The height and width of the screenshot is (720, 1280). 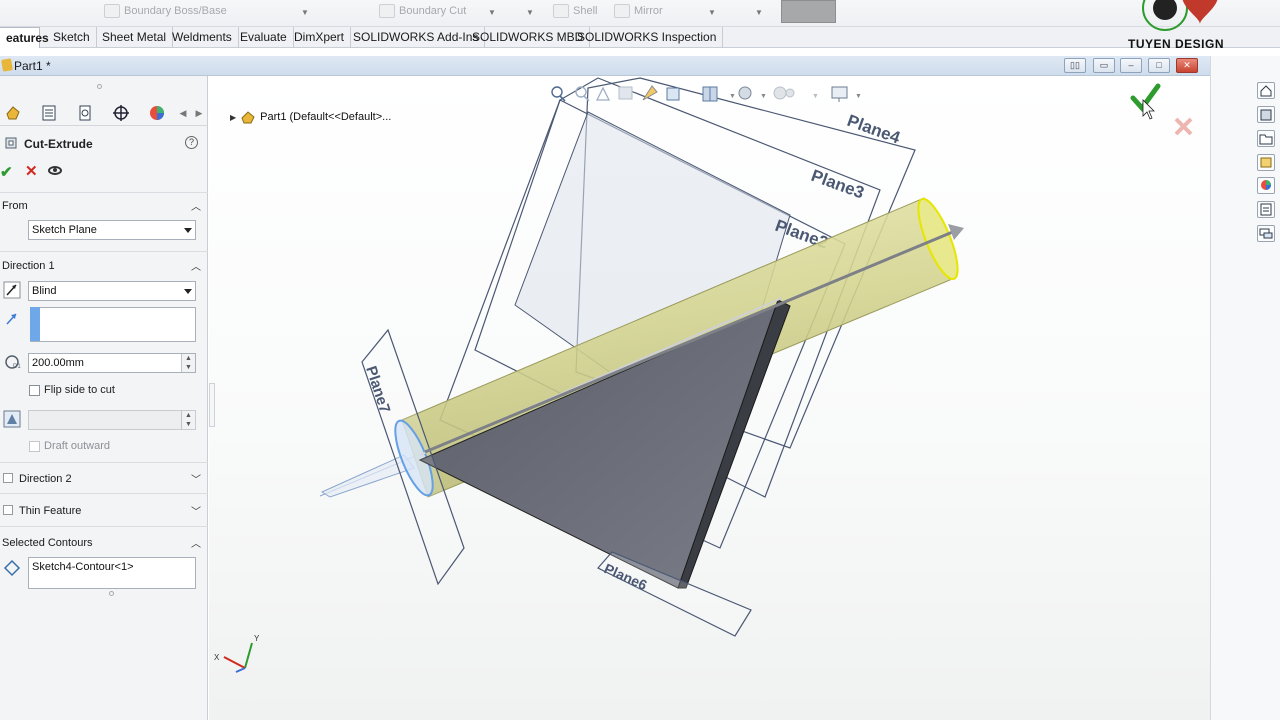 I want to click on reverse-direction-icon, so click(x=12, y=290).